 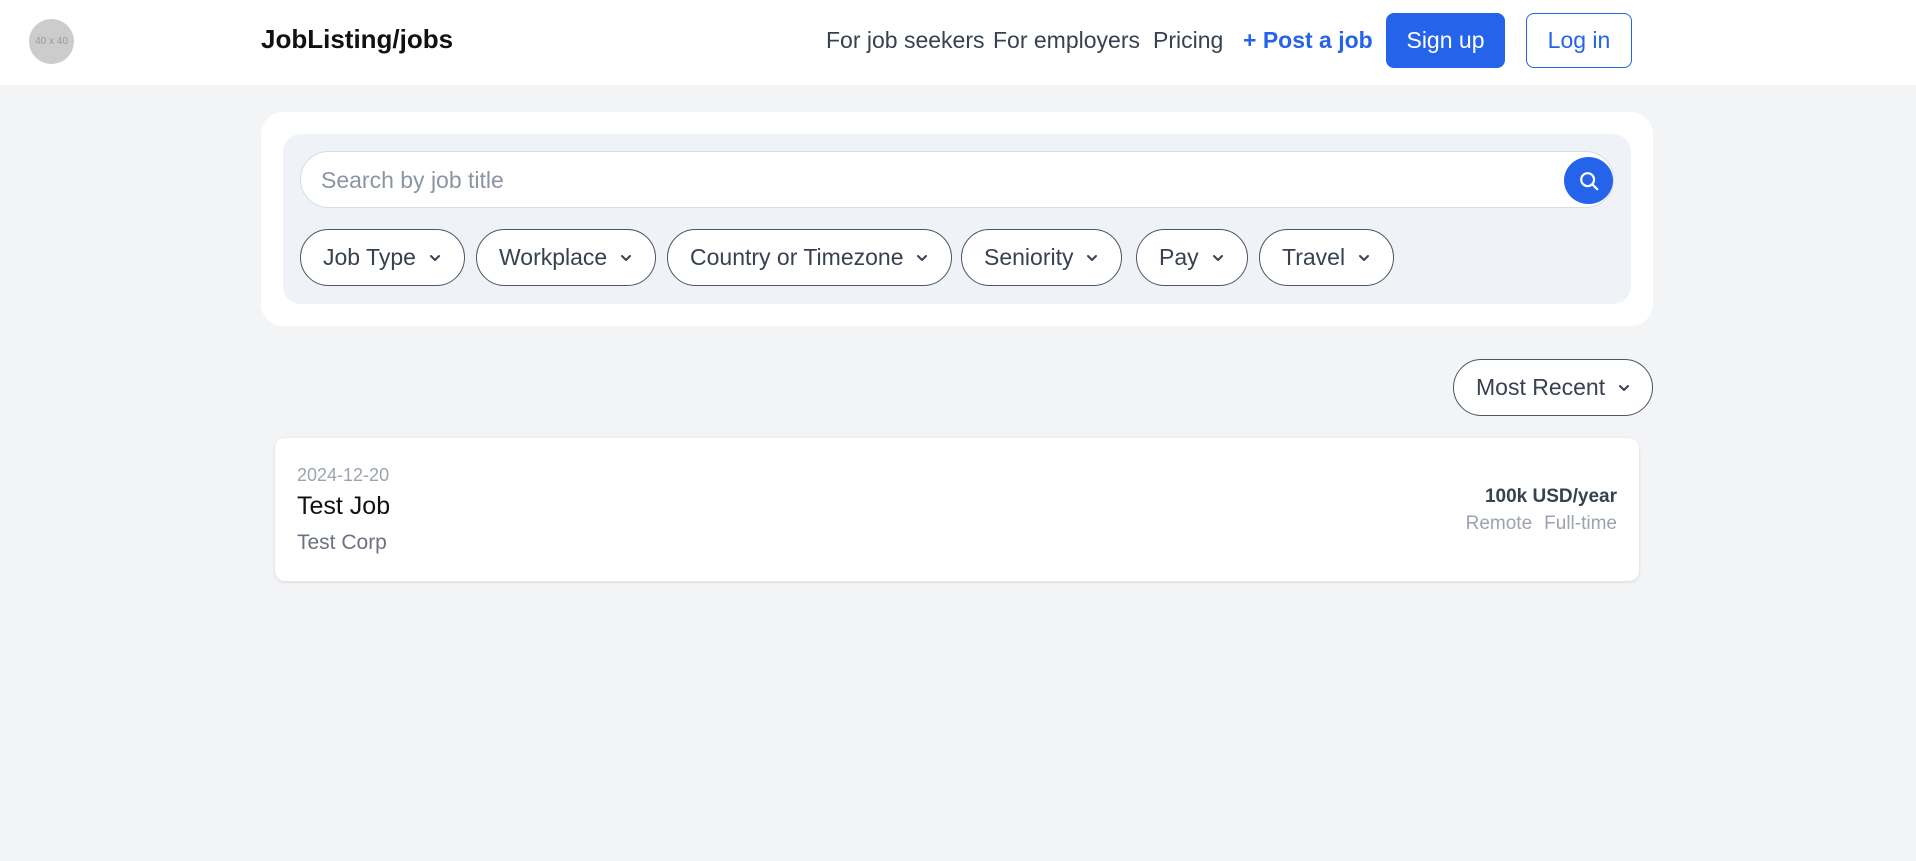 I want to click on filter-pay: Pay, so click(x=1192, y=257).